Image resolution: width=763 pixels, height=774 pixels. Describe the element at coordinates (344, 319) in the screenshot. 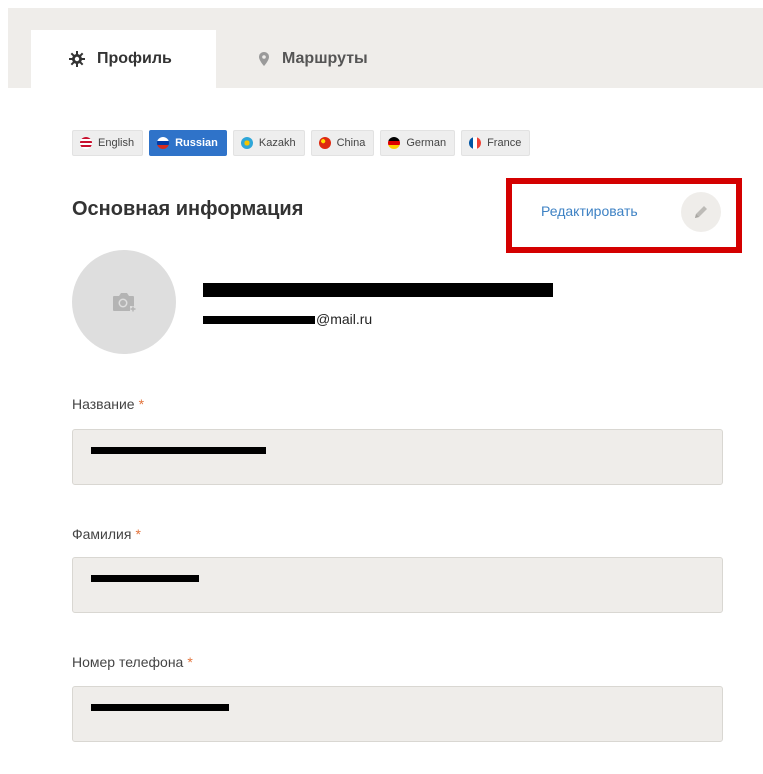

I see `user-email-domain: @mail.ru` at that location.